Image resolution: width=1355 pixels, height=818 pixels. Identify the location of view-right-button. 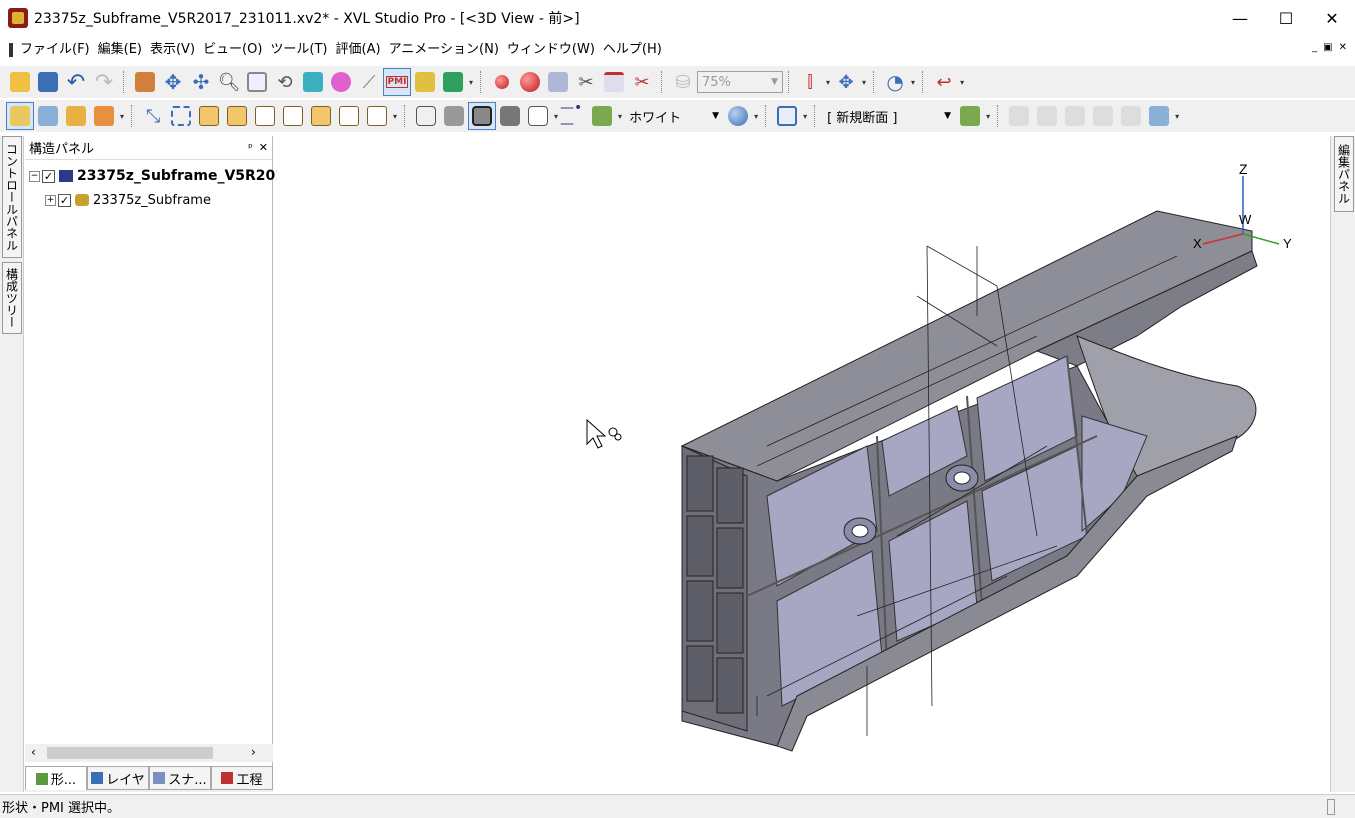
(265, 116).